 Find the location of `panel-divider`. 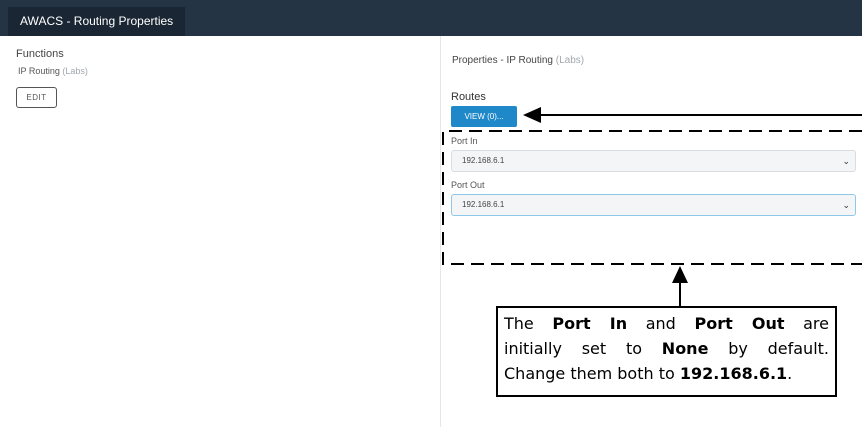

panel-divider is located at coordinates (440, 231).